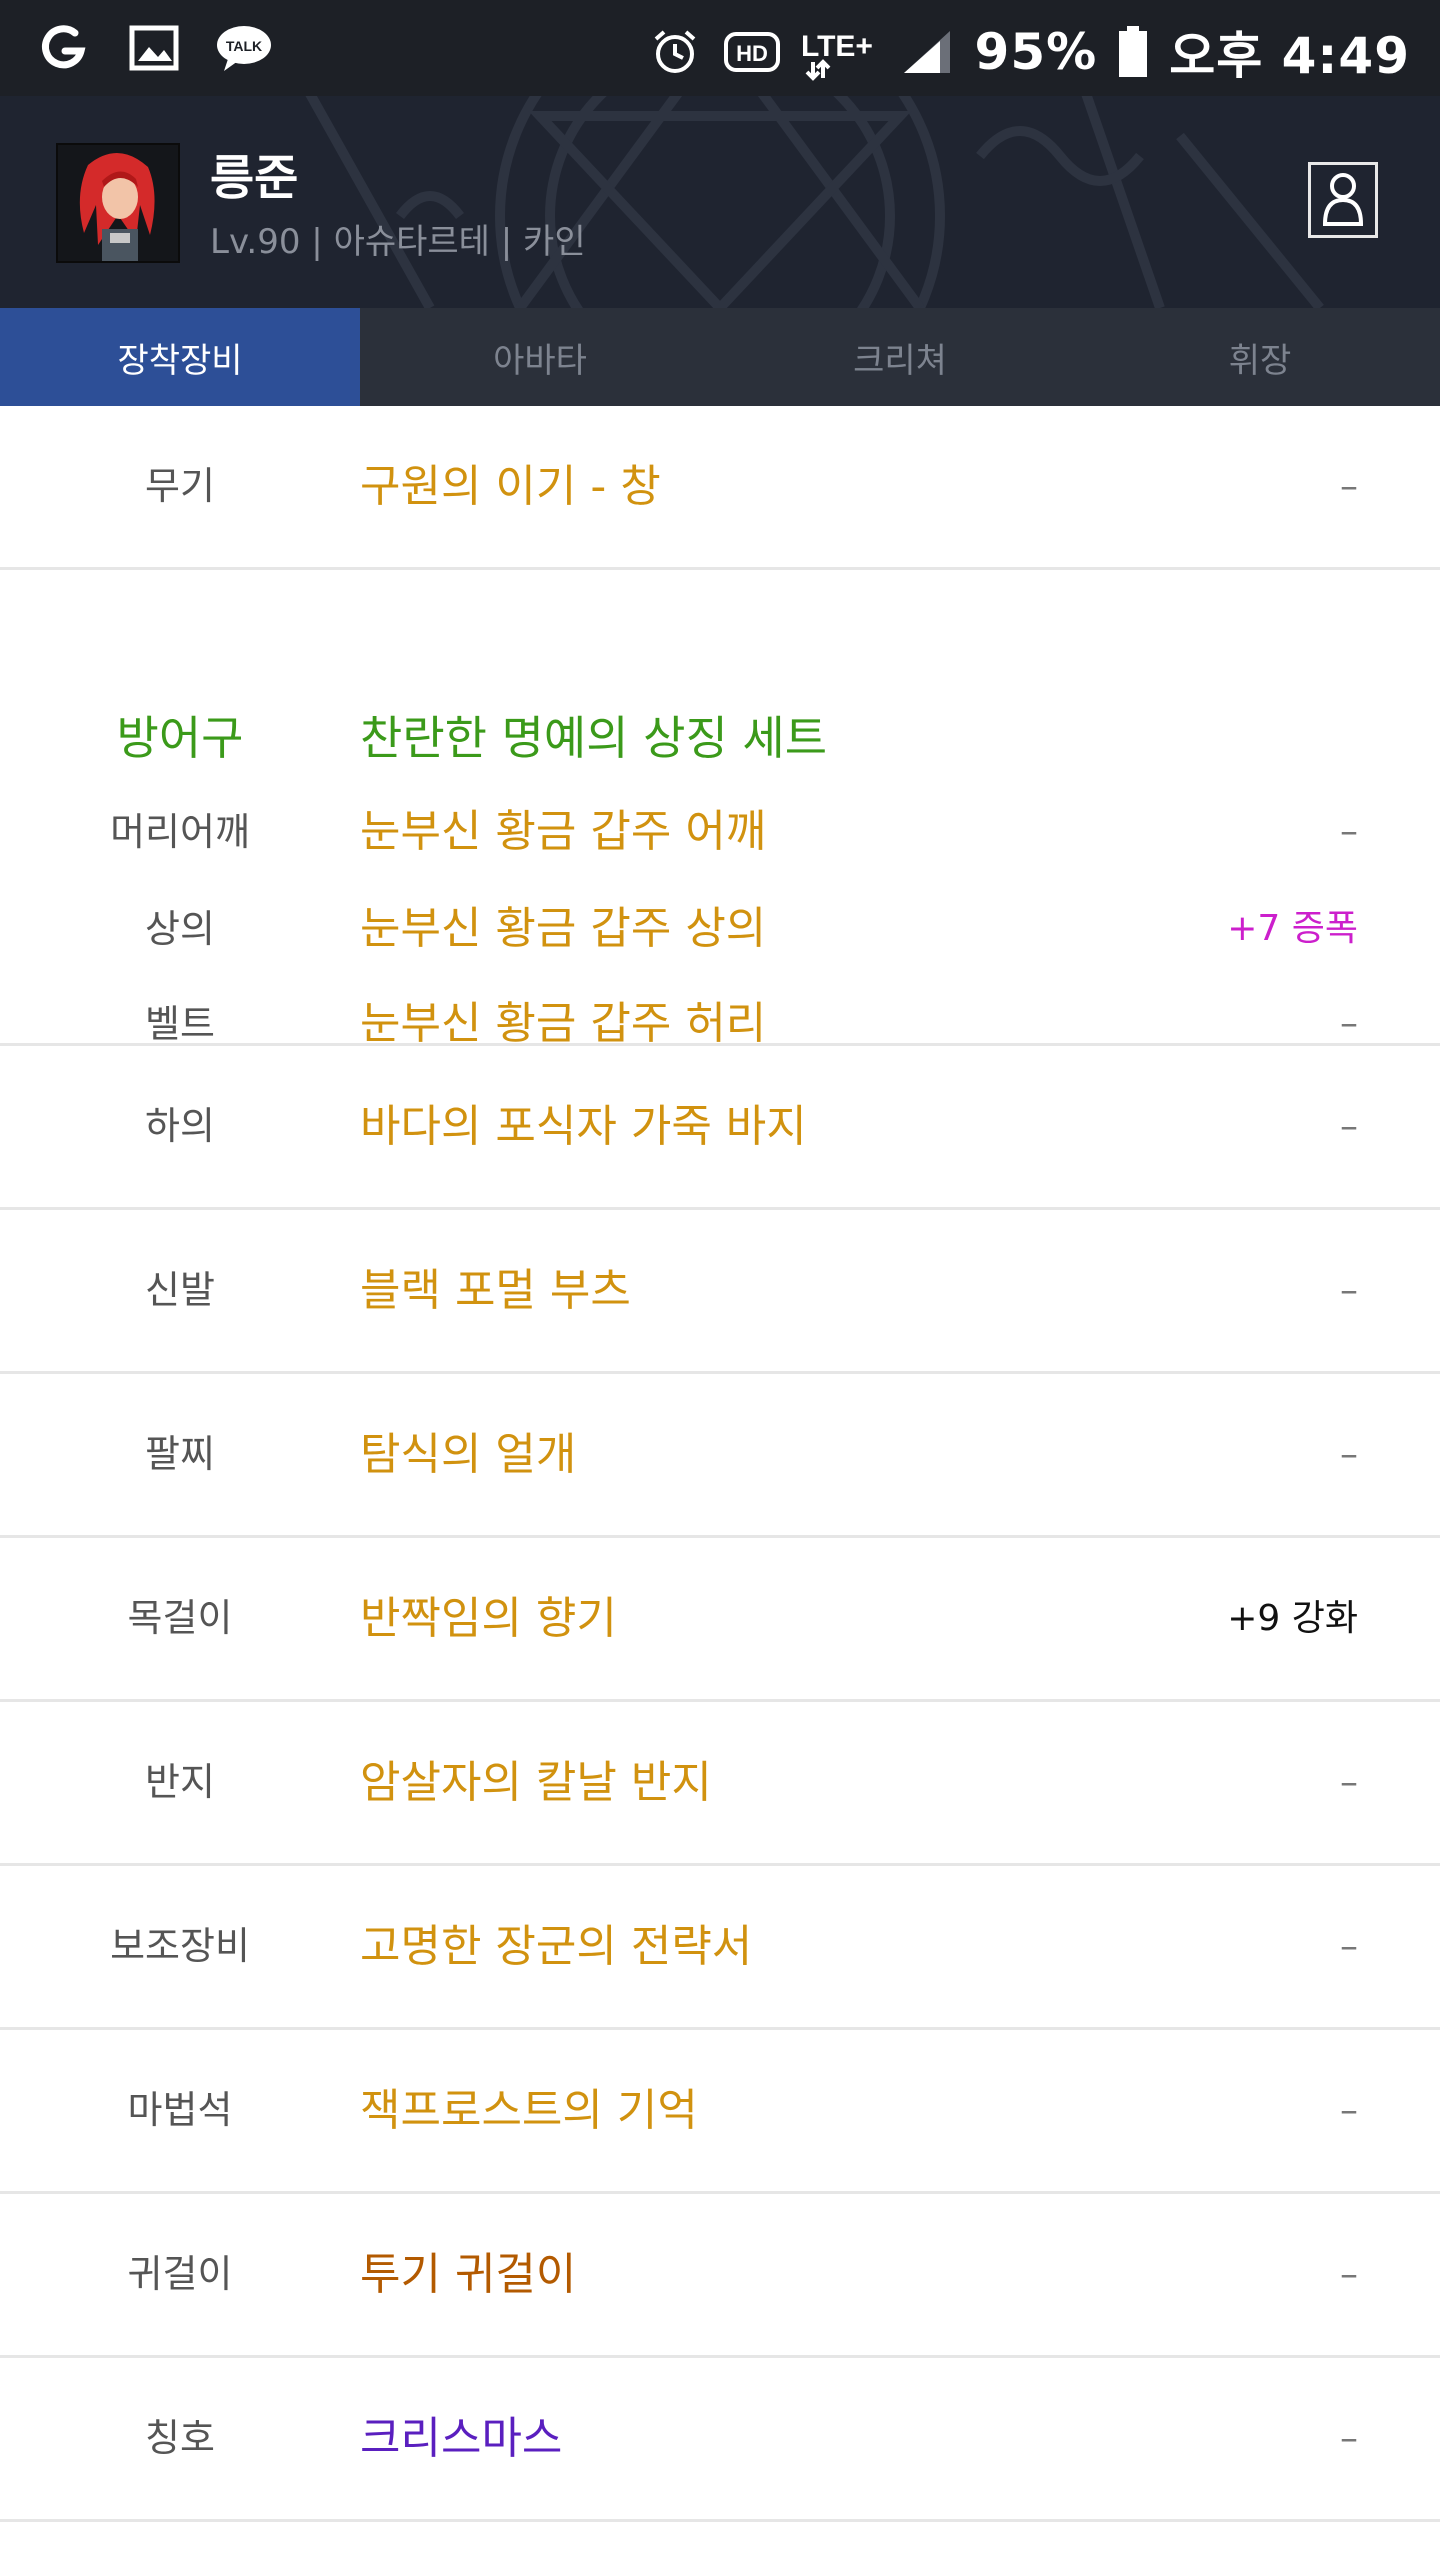 The height and width of the screenshot is (2560, 1440). What do you see at coordinates (510, 486) in the screenshot?
I see `item-name: 구원의 이기 - 창` at bounding box center [510, 486].